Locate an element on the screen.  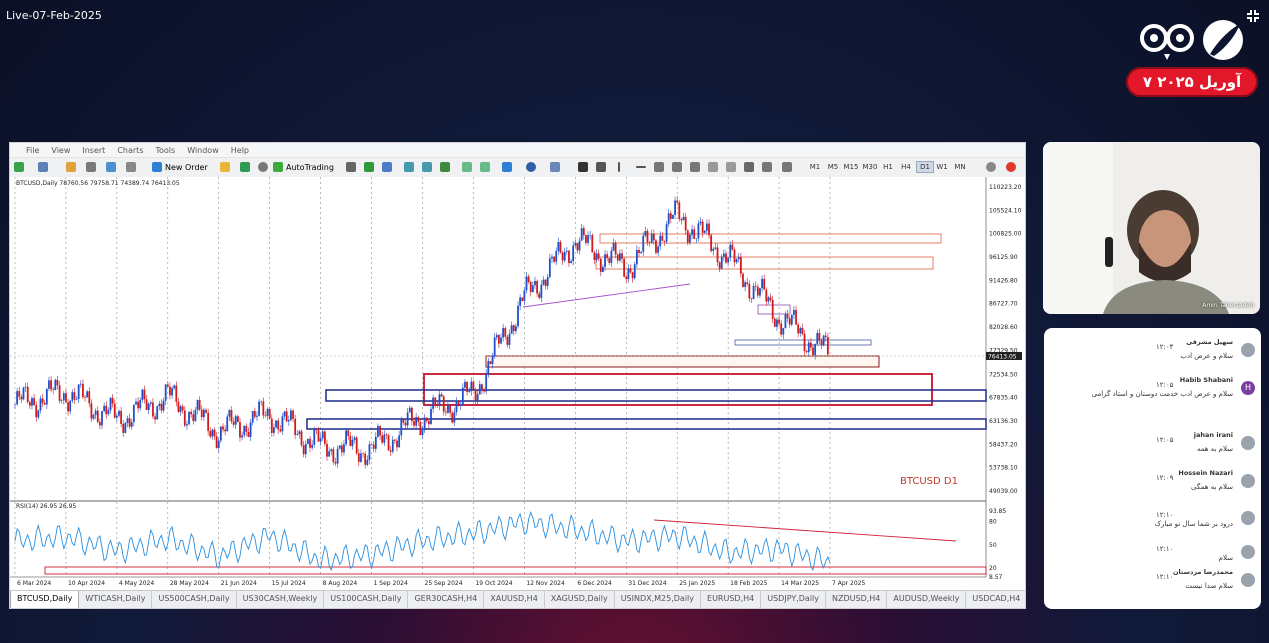
channel-icon is located at coordinates (677, 167).